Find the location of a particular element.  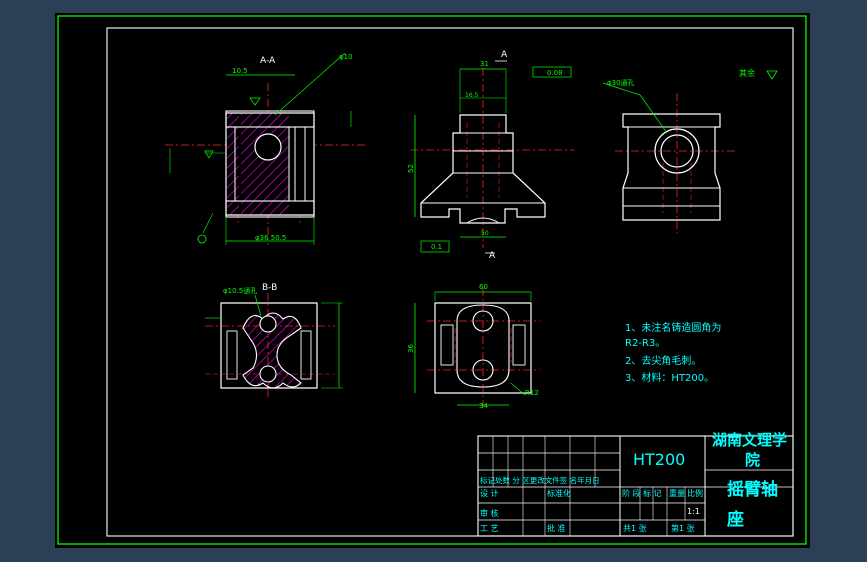

technical-notes: 1、未注名铸造圆角为 R2-R3。 2、去尖角毛刺。 3、材料：HT200。 is located at coordinates (673, 352).